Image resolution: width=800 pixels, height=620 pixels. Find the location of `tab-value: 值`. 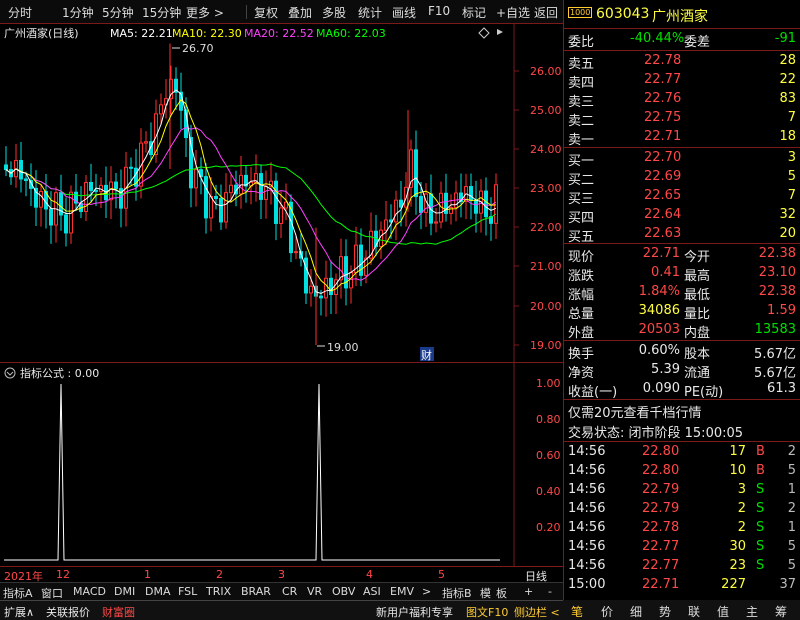

tab-value: 值 is located at coordinates (723, 611).